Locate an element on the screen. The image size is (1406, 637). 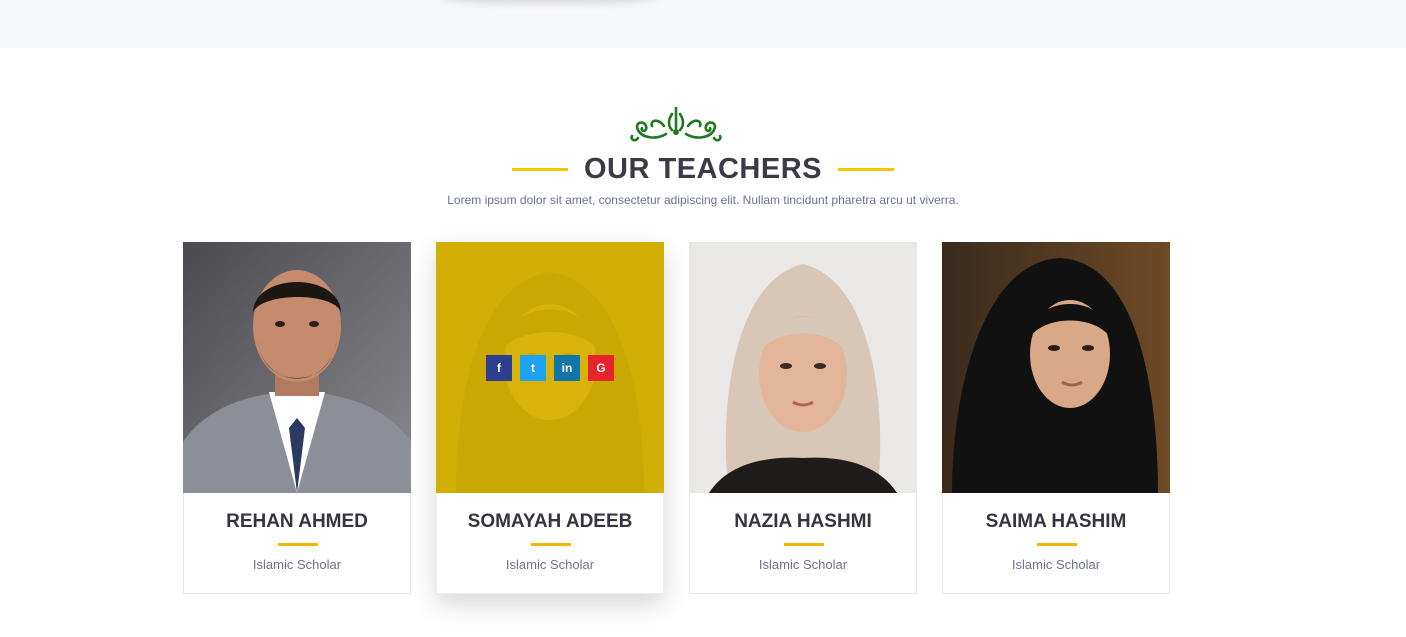
facebook-icon: f is located at coordinates (499, 368).